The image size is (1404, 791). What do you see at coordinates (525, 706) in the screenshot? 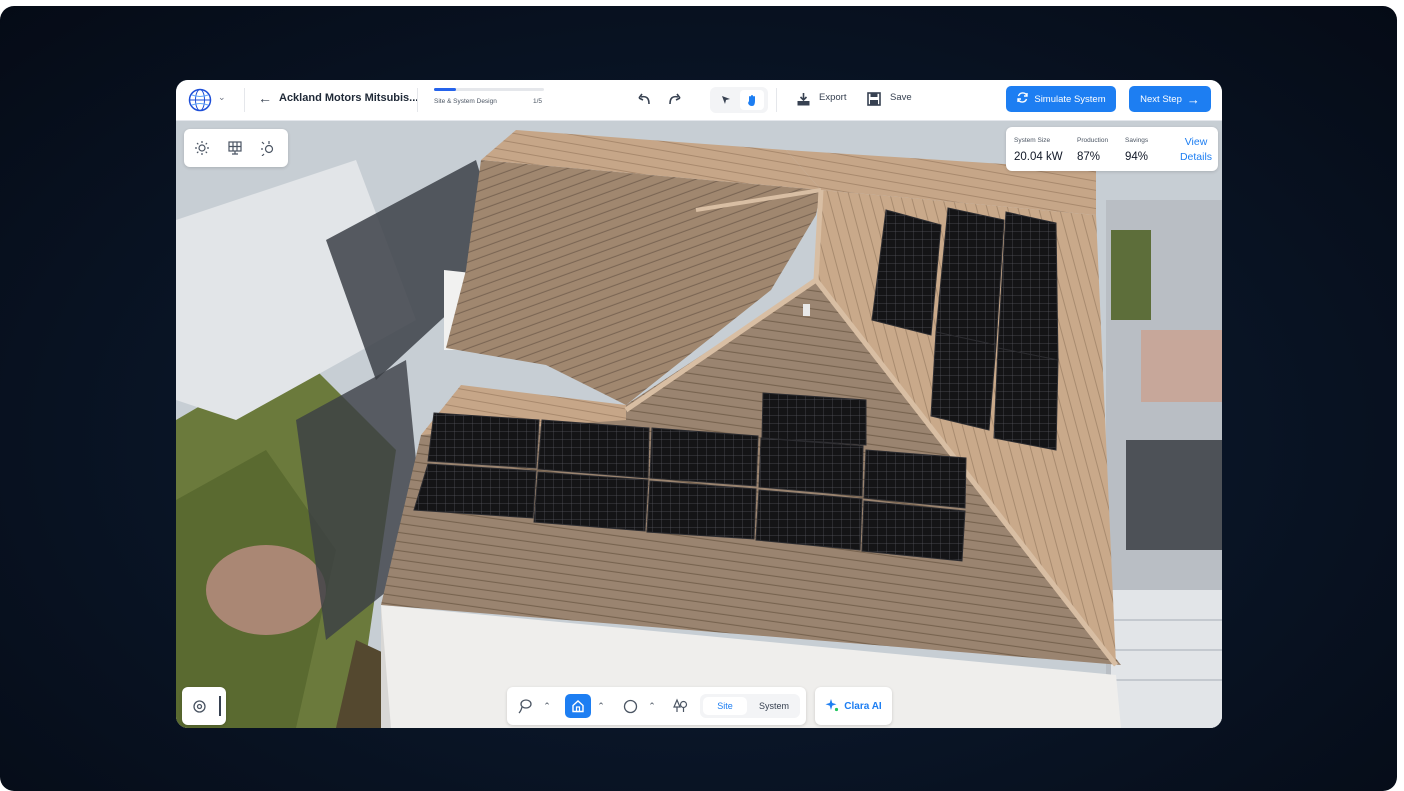
I see `lasso-icon` at bounding box center [525, 706].